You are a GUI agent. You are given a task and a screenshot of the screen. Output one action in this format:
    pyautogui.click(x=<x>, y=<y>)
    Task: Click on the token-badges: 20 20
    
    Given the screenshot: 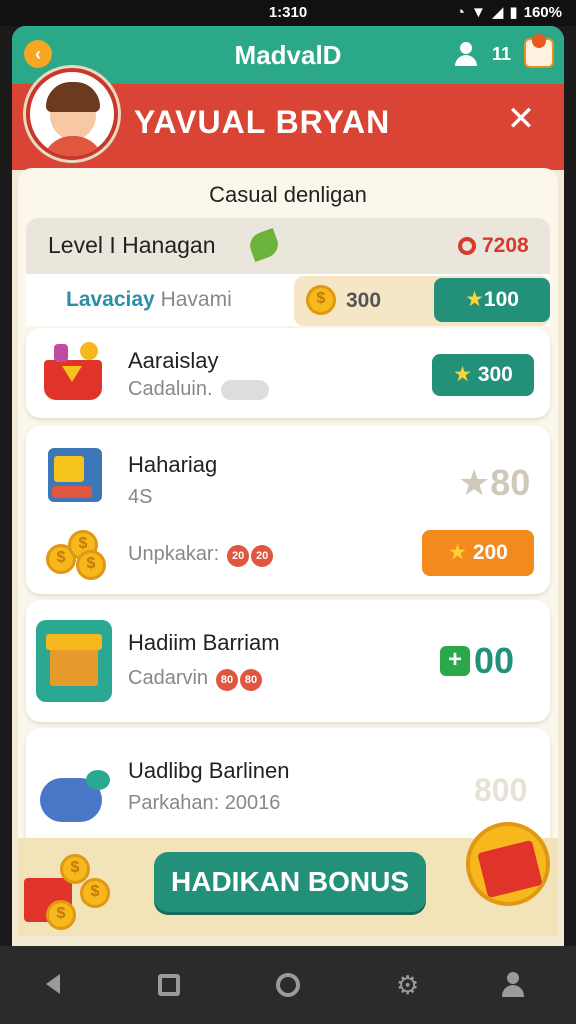 What is the action you would take?
    pyautogui.click(x=251, y=554)
    